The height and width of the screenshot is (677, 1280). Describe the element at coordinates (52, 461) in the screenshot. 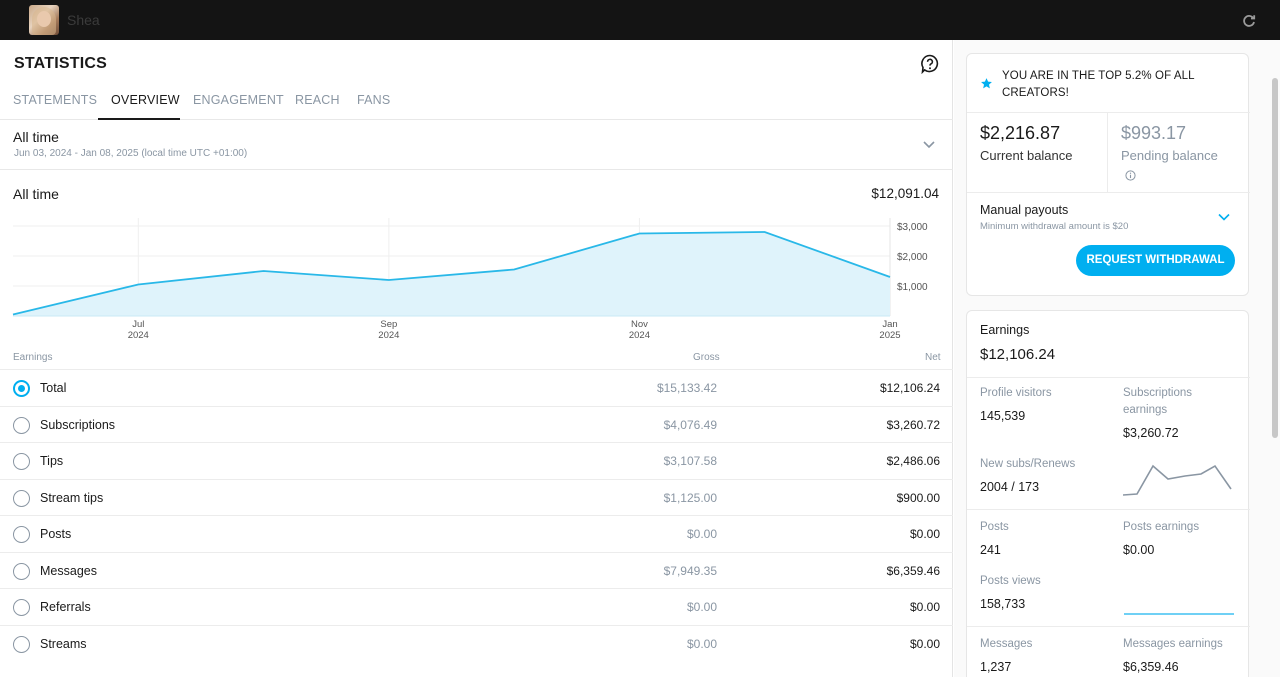

I see `row-label: Tips` at that location.